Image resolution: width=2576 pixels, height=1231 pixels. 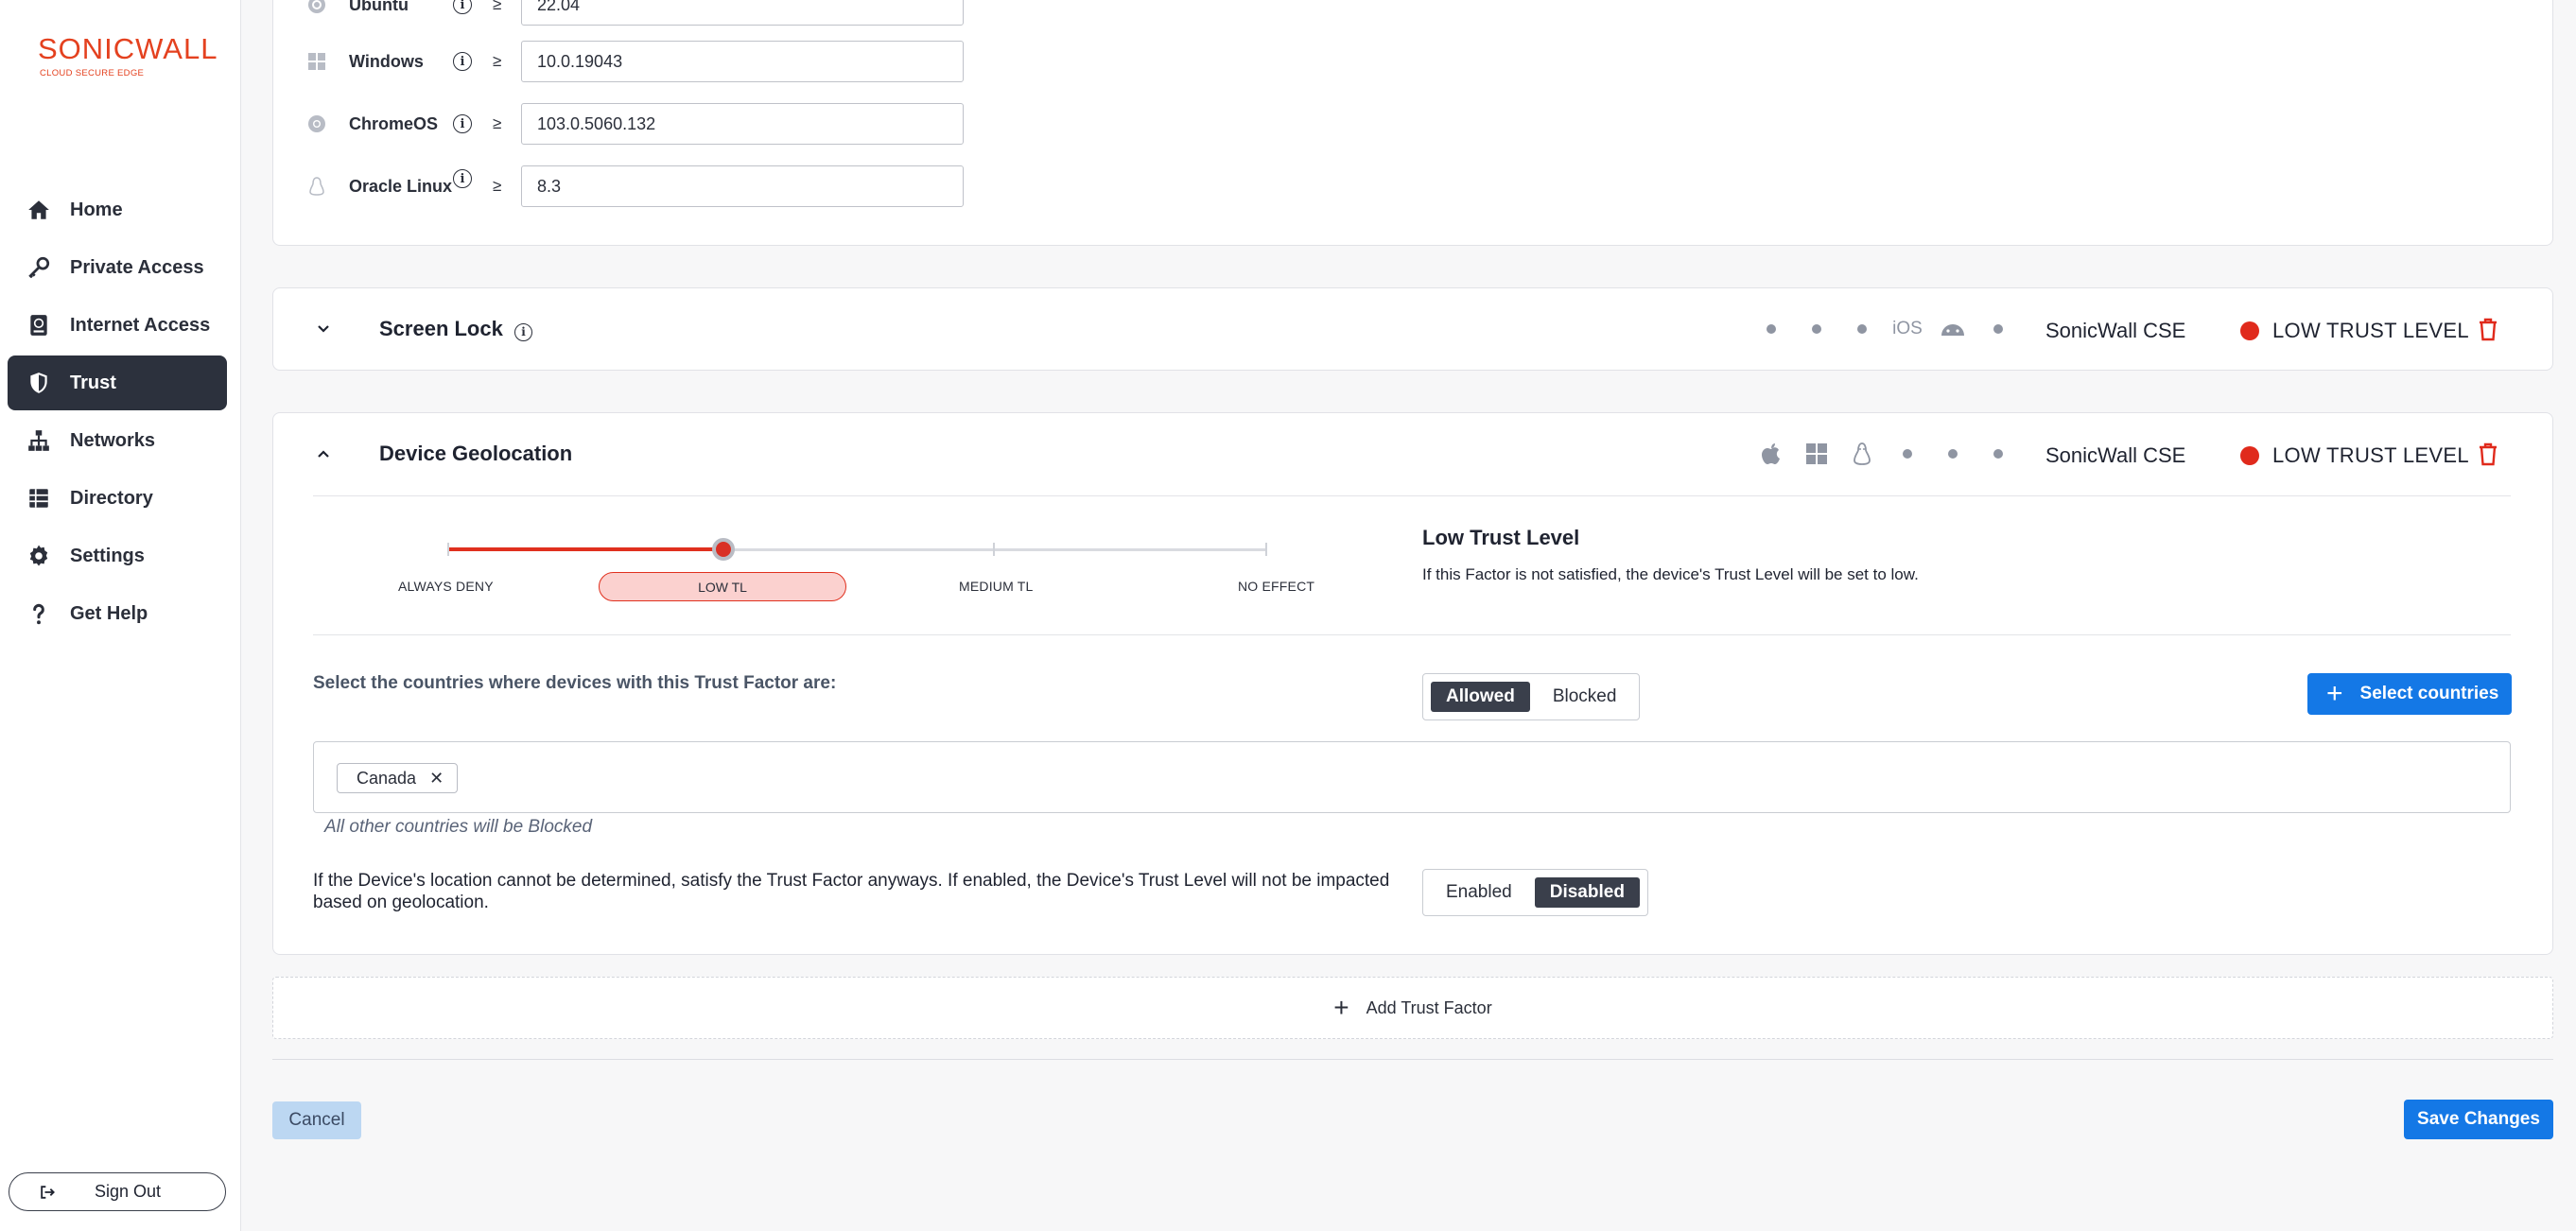 What do you see at coordinates (128, 48) in the screenshot?
I see `brand-name: SONICWALL` at bounding box center [128, 48].